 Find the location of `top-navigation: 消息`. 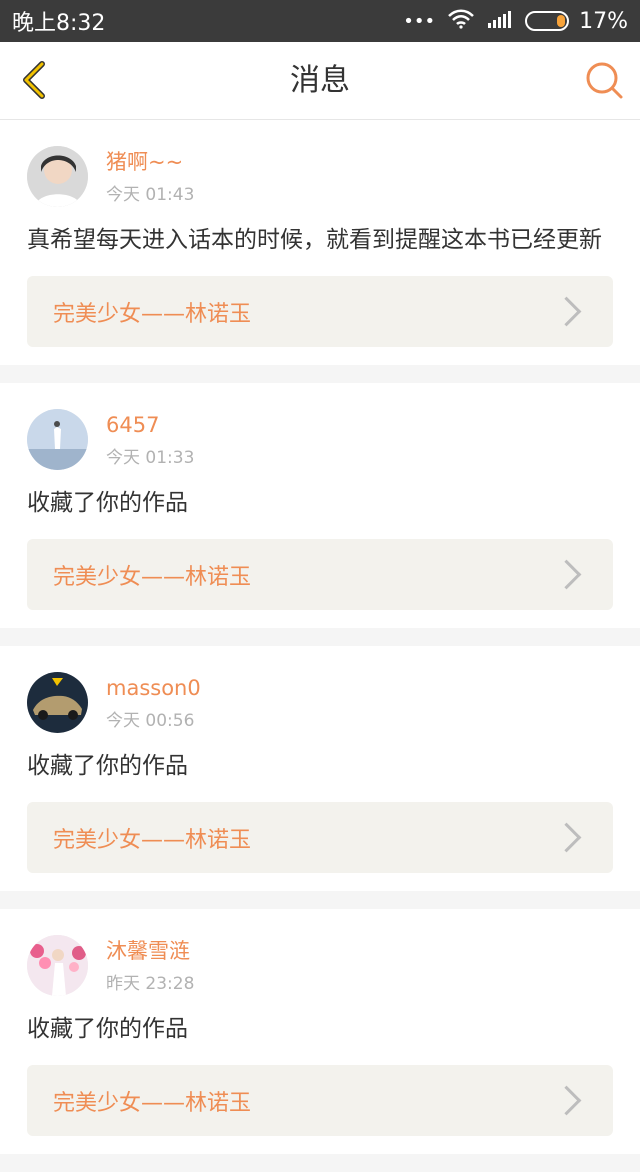

top-navigation: 消息 is located at coordinates (320, 81).